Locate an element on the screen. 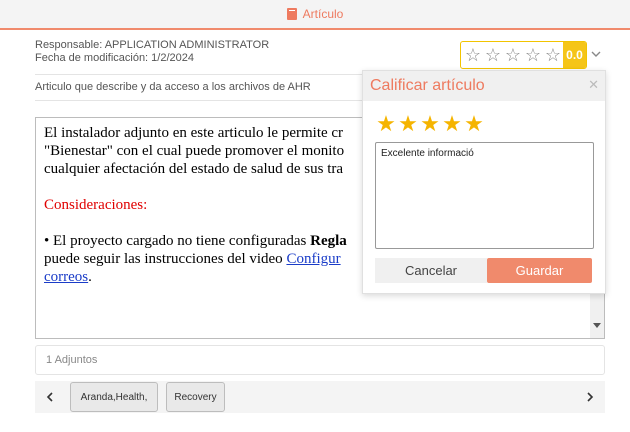  tag-item: Aranda,Health, is located at coordinates (114, 397).